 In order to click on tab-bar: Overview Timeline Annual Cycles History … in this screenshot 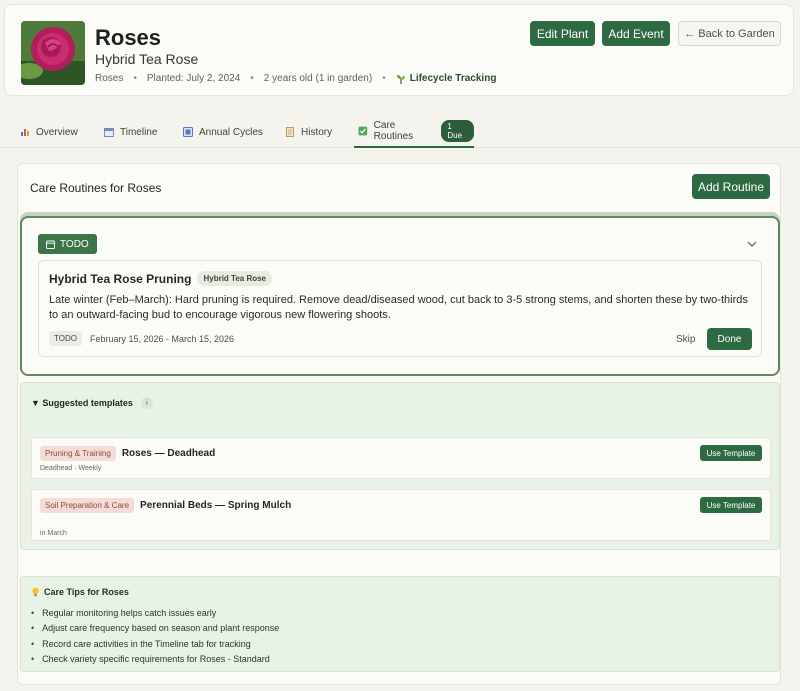, I will do `click(400, 132)`.